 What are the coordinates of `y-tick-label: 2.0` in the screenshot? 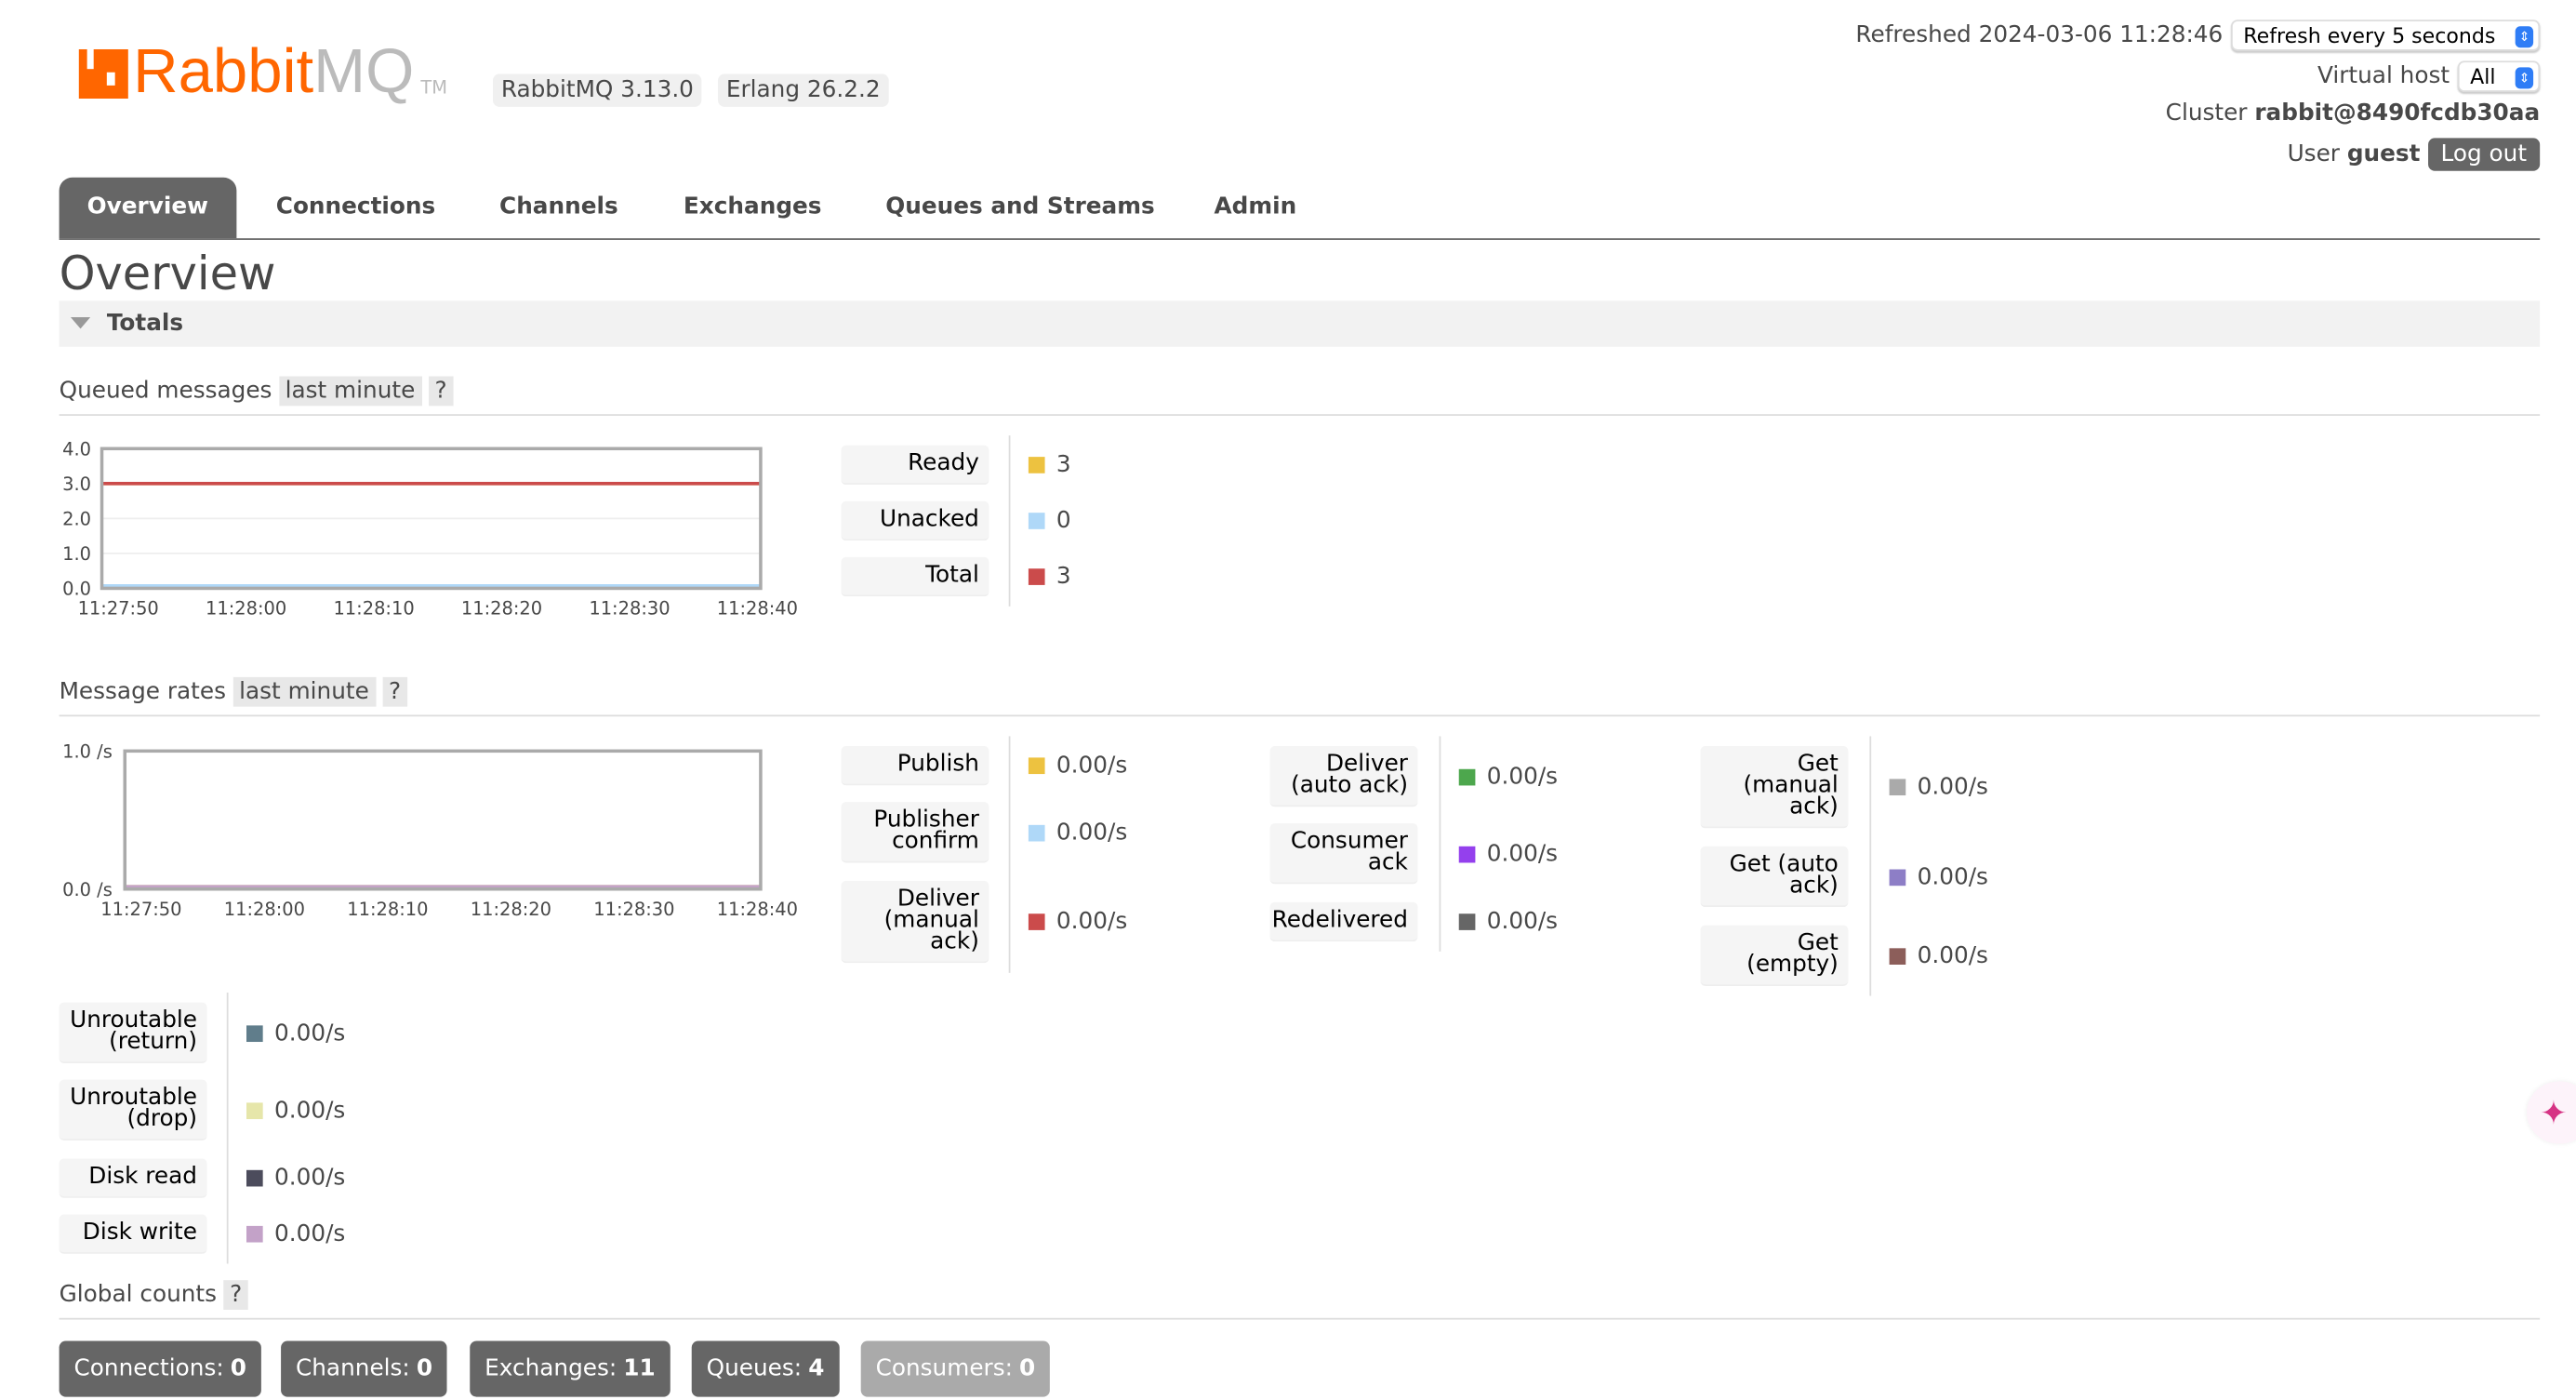 It's located at (76, 518).